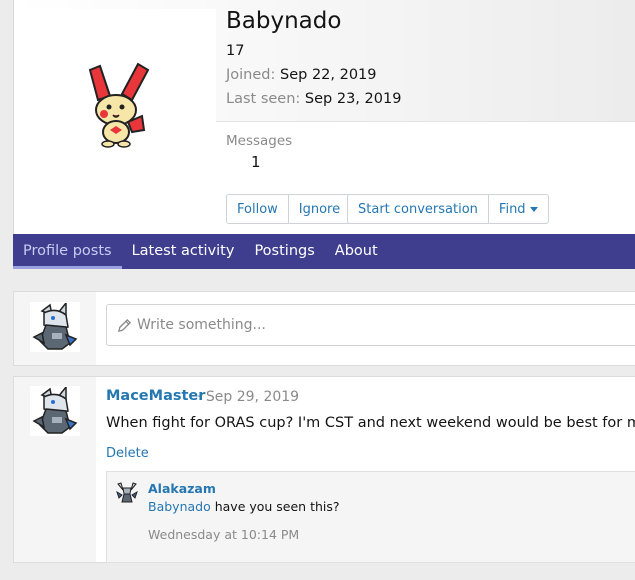 The width and height of the screenshot is (635, 580). I want to click on profile-joined: Joined: Sep 22, 2019, so click(301, 75).